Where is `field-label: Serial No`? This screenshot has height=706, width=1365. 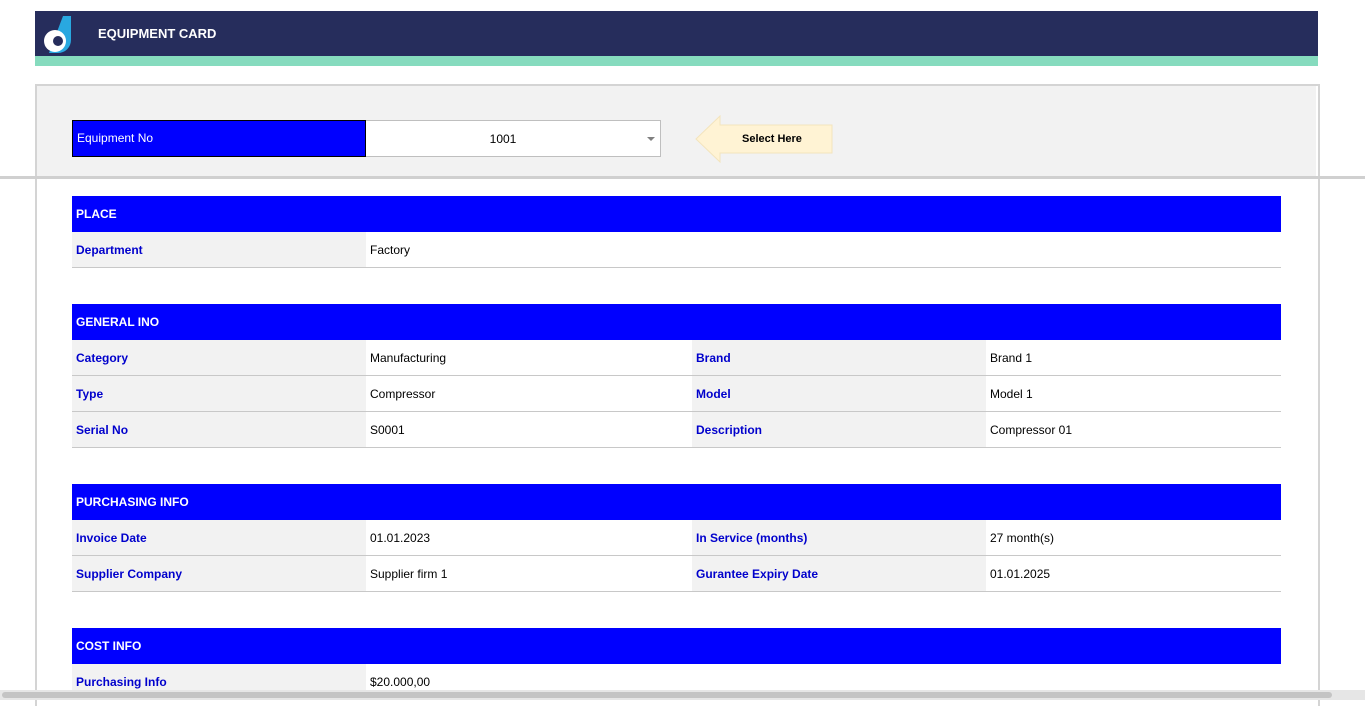
field-label: Serial No is located at coordinates (219, 429).